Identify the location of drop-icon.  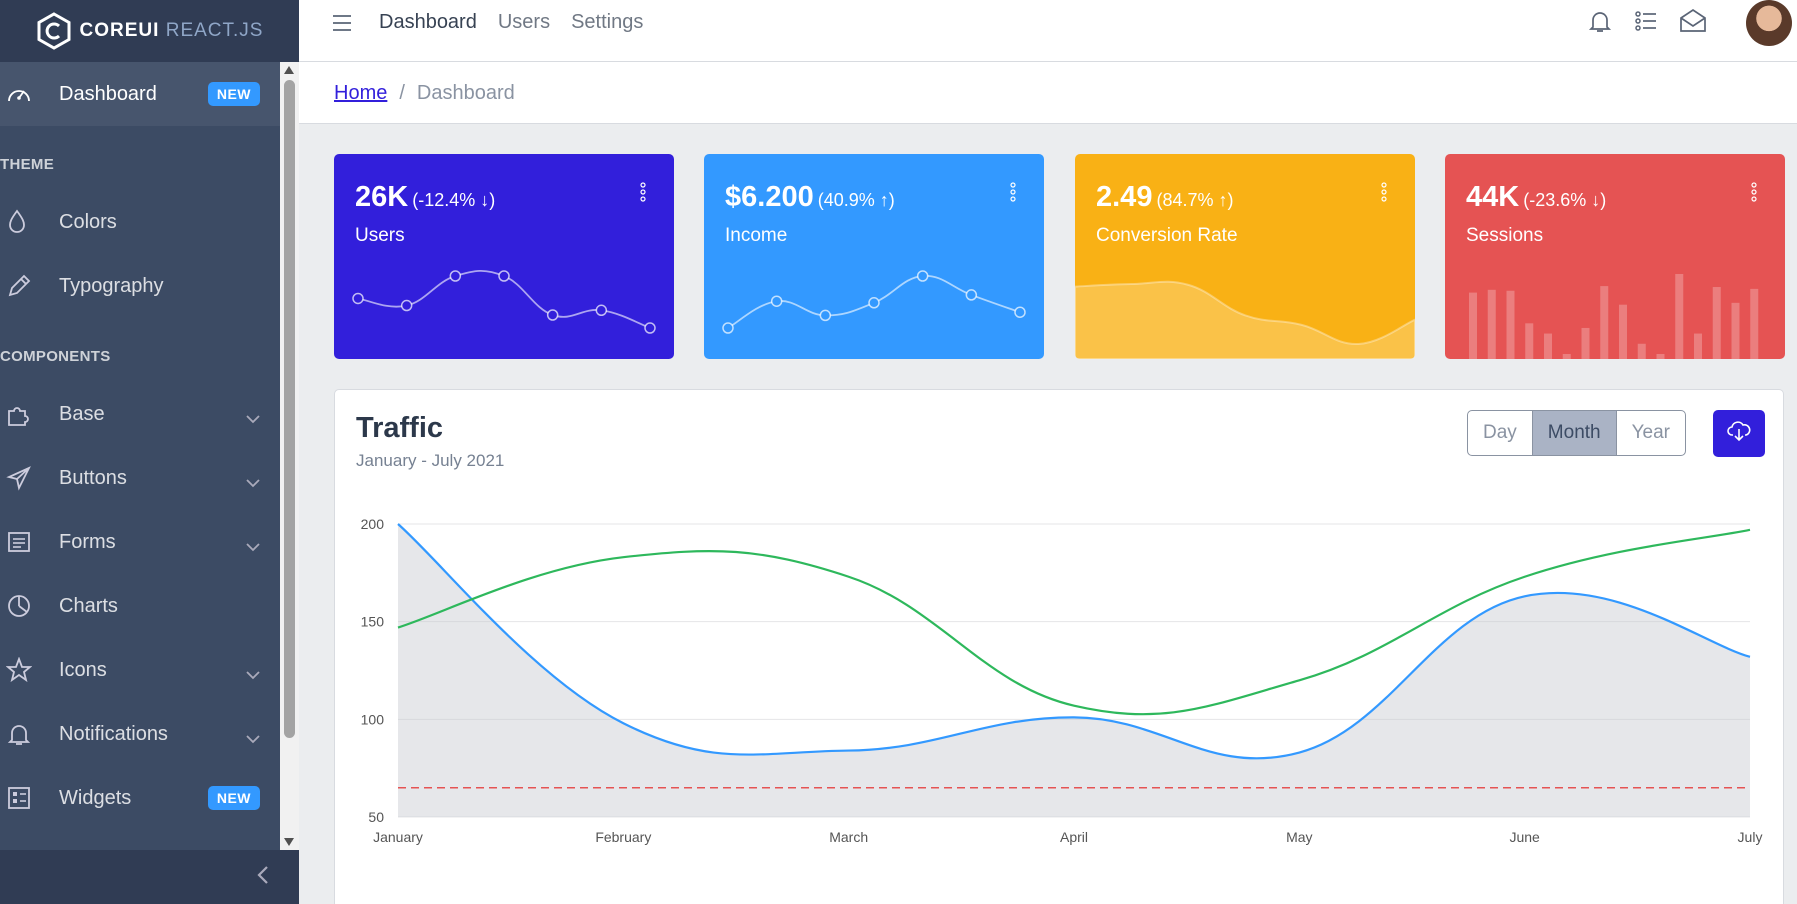
(29, 222).